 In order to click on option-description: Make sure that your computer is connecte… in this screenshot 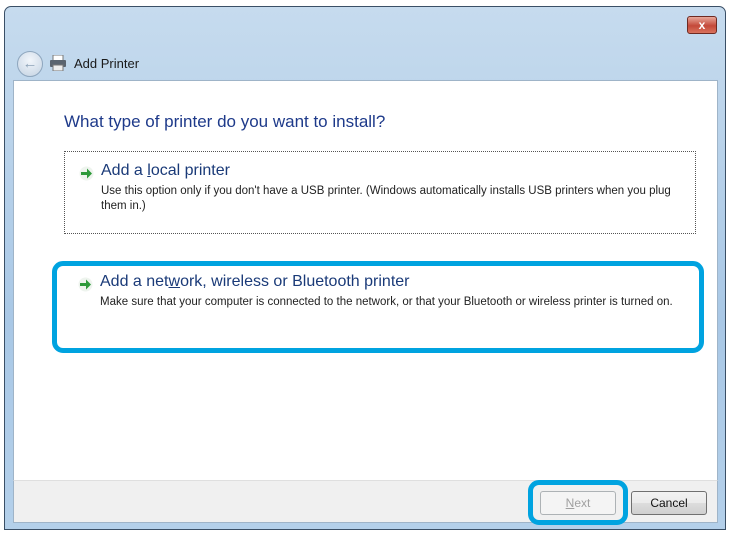, I will do `click(386, 302)`.